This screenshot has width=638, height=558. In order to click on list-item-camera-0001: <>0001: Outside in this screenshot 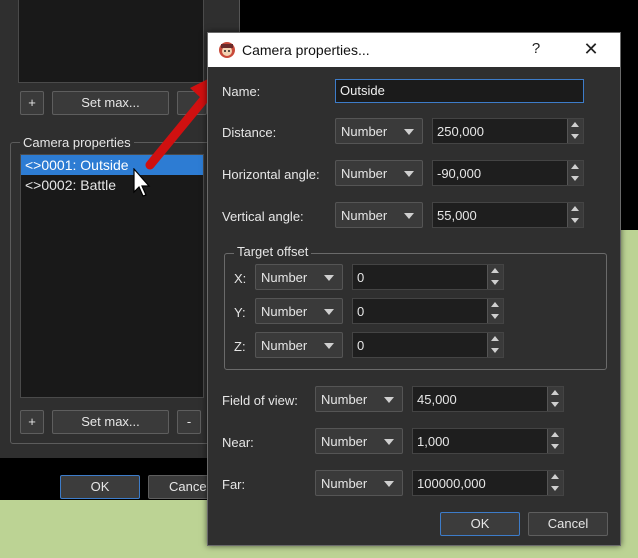, I will do `click(112, 165)`.